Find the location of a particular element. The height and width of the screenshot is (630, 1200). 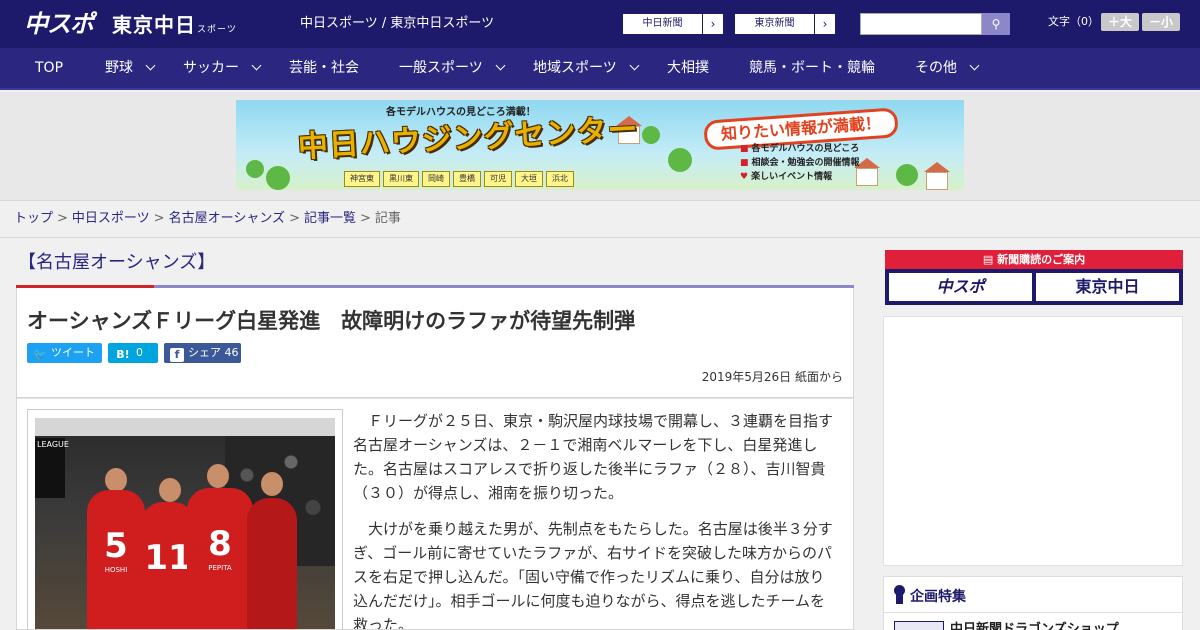

tokyo-shimbun-link: 東京新聞 › is located at coordinates (785, 24).